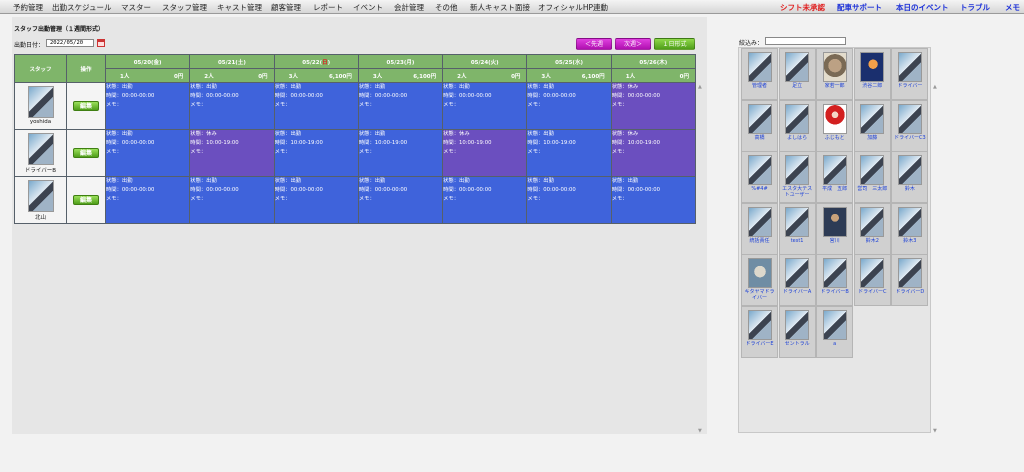  I want to click on staff-card: 宮川, so click(835, 228).